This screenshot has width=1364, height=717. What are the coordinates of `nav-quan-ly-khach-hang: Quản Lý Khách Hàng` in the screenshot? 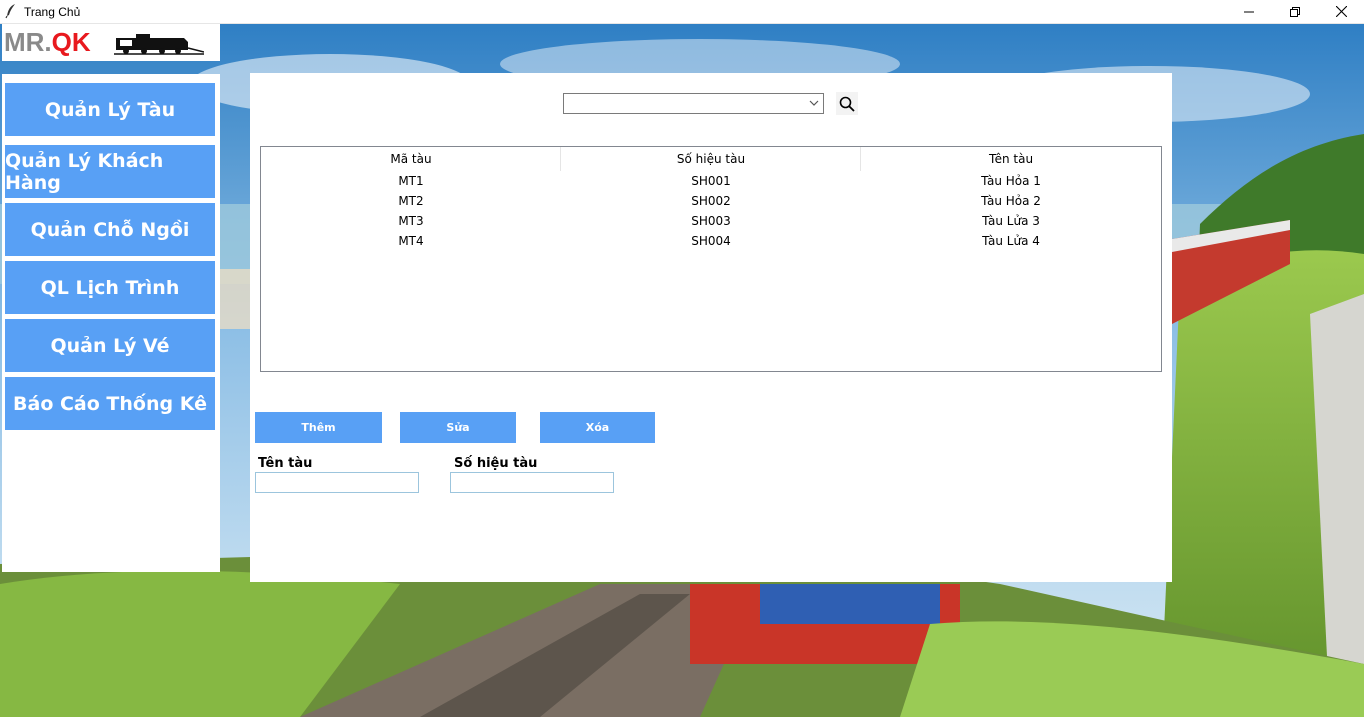 It's located at (110, 171).